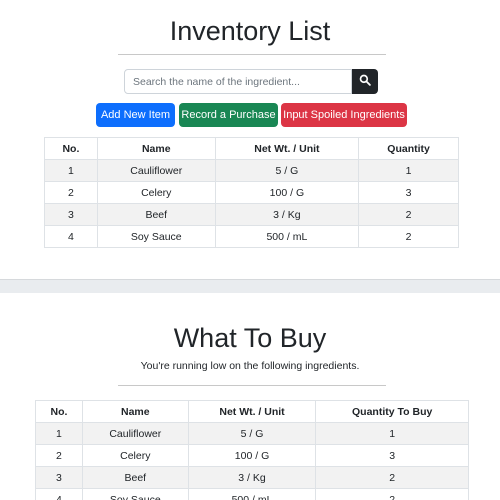  I want to click on column-header: Quantity To Buy, so click(392, 411).